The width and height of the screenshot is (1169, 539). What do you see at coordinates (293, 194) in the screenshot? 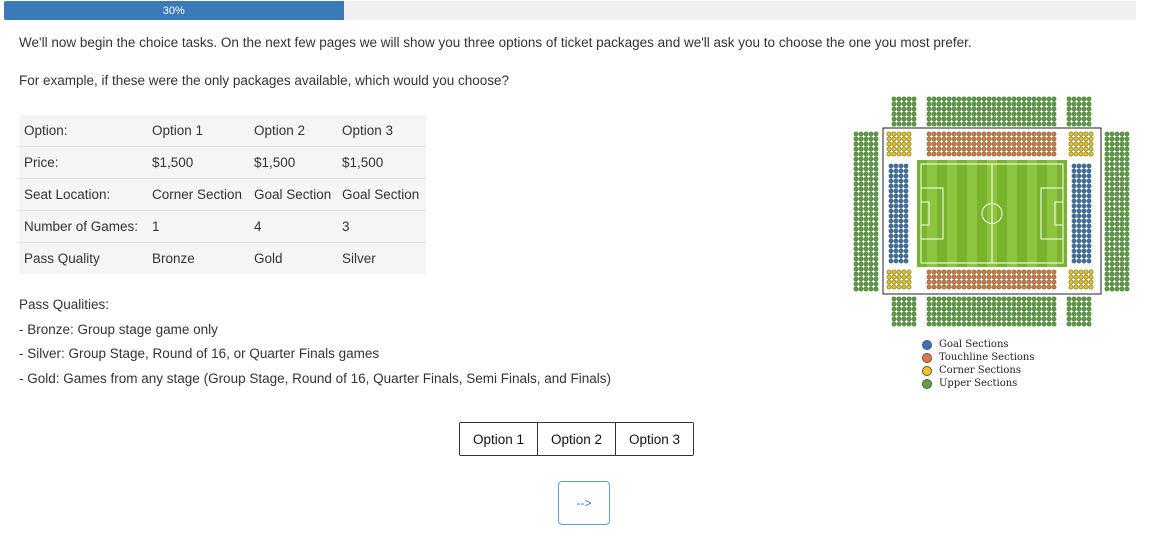
I see `table-cell: Goal Section` at bounding box center [293, 194].